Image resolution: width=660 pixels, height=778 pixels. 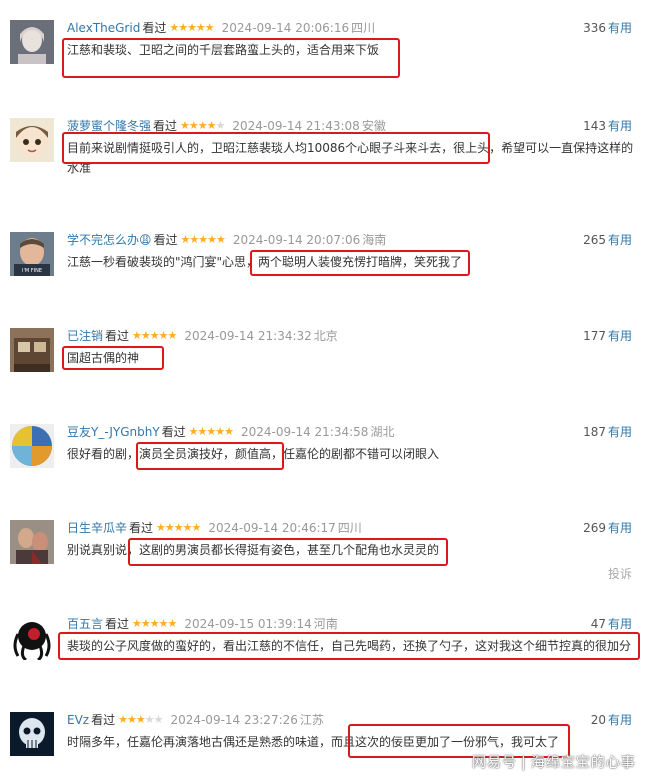 What do you see at coordinates (296, 240) in the screenshot?
I see `review-time: 2024-09-14 20:07:06` at bounding box center [296, 240].